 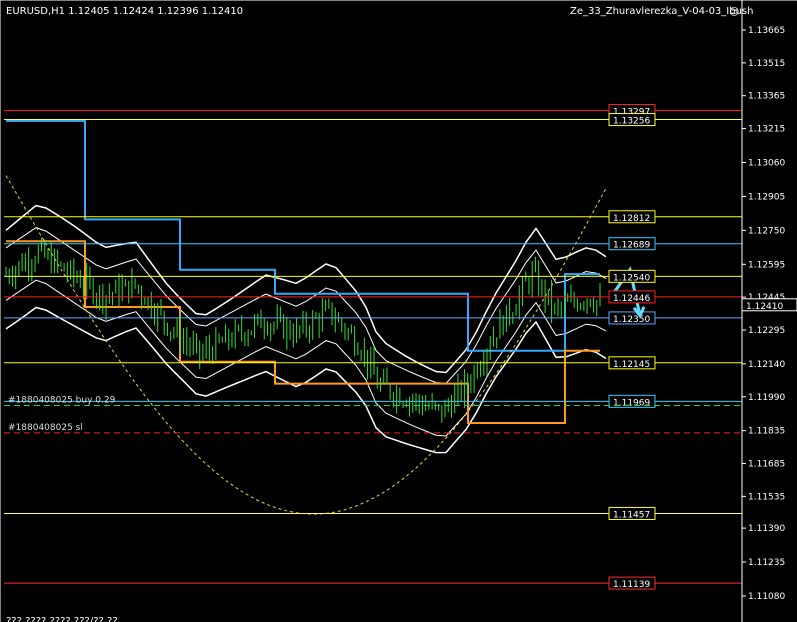 I want to click on y-tick-label: 1.13665, so click(x=766, y=31).